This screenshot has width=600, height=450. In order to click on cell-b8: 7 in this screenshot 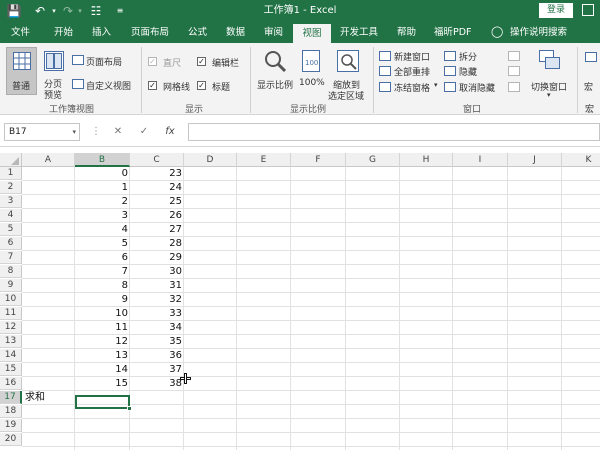, I will do `click(102, 271)`.